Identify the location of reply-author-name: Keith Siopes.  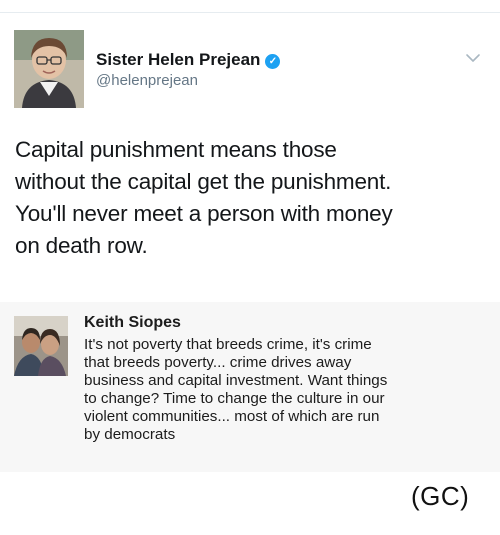
(132, 323).